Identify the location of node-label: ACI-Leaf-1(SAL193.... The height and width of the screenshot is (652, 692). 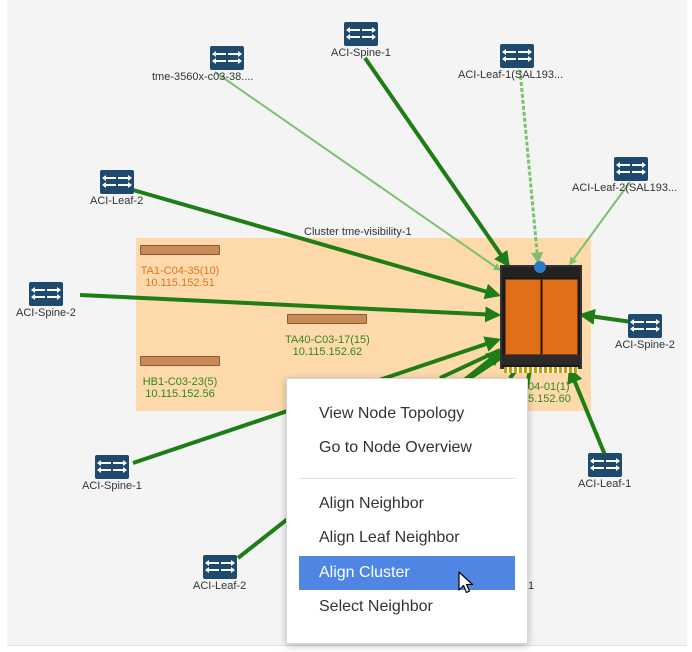
(511, 75).